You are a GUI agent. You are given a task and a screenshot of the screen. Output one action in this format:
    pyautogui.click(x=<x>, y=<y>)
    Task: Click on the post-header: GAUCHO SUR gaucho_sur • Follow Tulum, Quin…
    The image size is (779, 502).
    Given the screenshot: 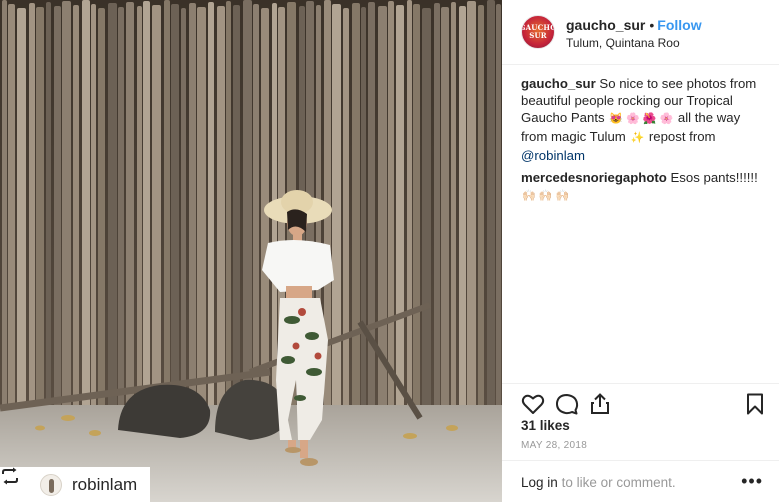 What is the action you would take?
    pyautogui.click(x=640, y=32)
    